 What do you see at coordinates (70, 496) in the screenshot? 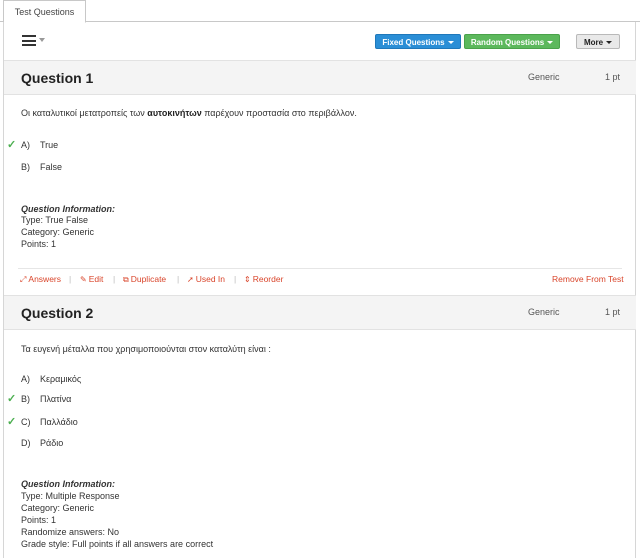
I see `info-line: Type: Multiple Response` at bounding box center [70, 496].